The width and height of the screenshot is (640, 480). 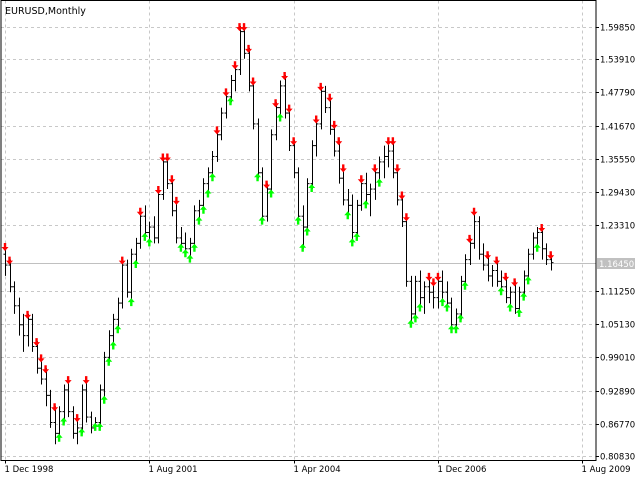 I want to click on y-tick-label: 1.05130, so click(x=617, y=326).